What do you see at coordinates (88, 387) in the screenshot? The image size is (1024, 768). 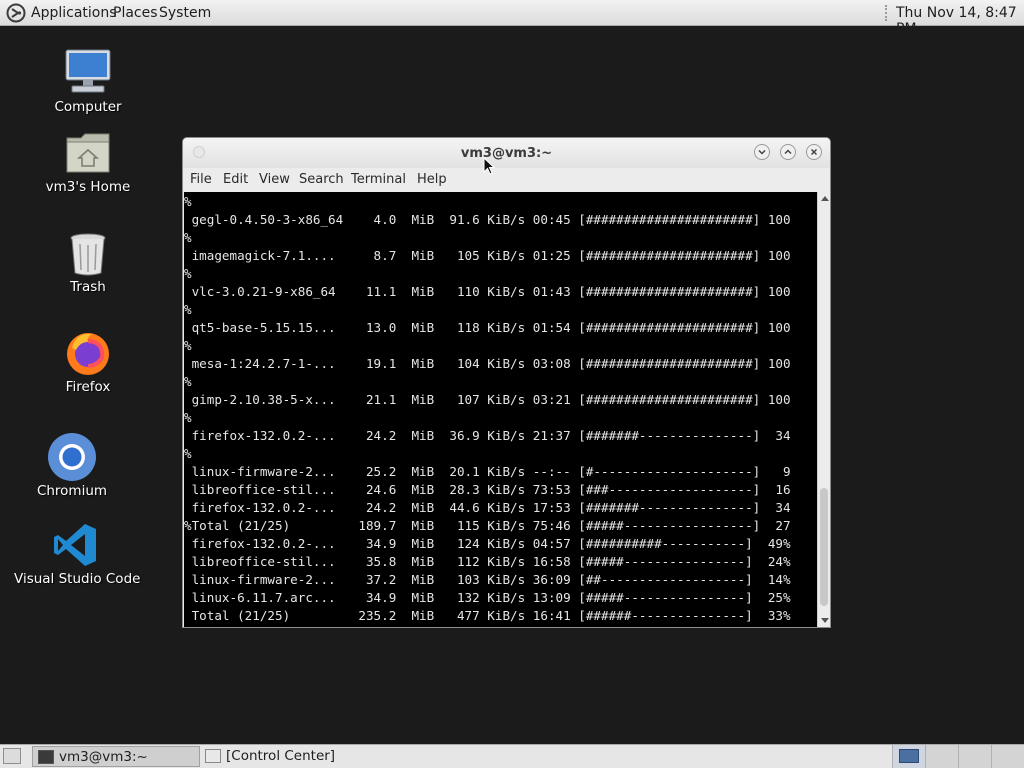 I see `desktop-icon-label: Firefox` at bounding box center [88, 387].